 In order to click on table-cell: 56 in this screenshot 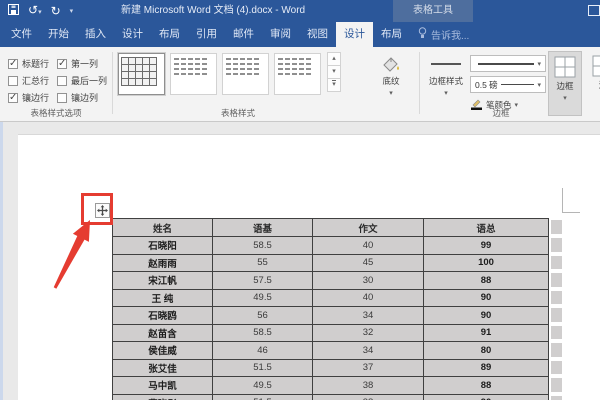, I will do `click(262, 315)`.